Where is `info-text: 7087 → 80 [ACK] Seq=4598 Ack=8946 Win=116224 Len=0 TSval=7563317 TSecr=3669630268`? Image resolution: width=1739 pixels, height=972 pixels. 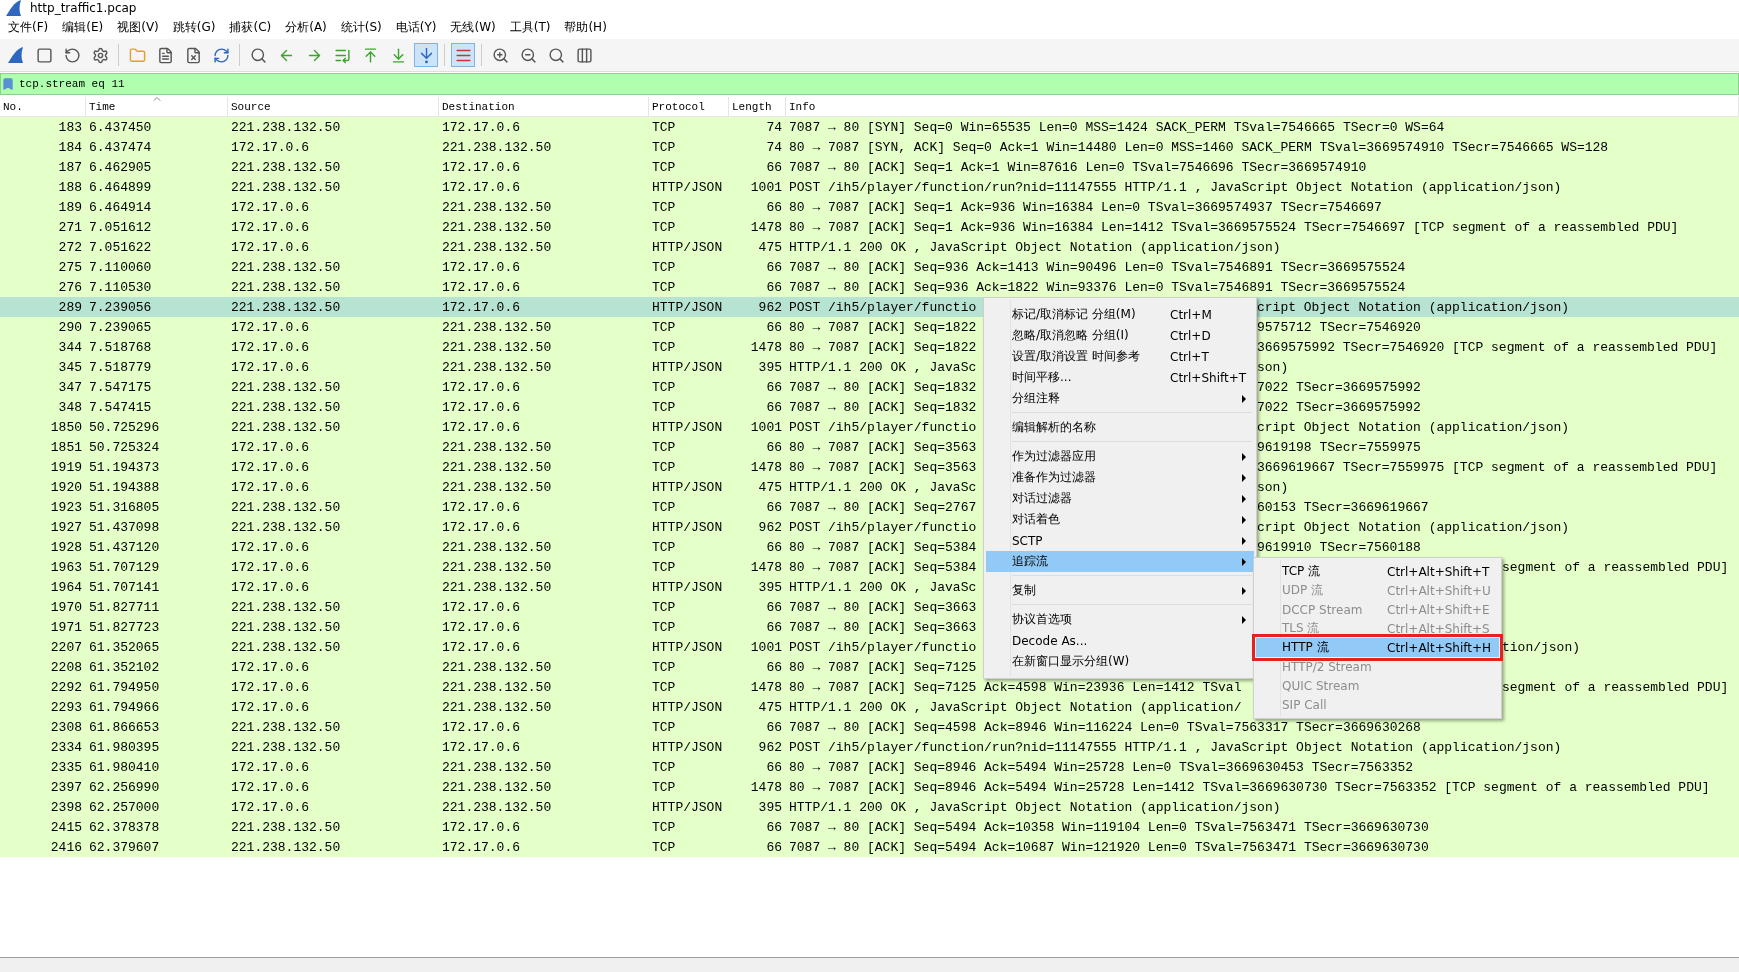
info-text: 7087 → 80 [ACK] Seq=4598 Ack=8946 Win=116224 Len=0 TSval=7563317 TSecr=3669630268 is located at coordinates (1105, 727).